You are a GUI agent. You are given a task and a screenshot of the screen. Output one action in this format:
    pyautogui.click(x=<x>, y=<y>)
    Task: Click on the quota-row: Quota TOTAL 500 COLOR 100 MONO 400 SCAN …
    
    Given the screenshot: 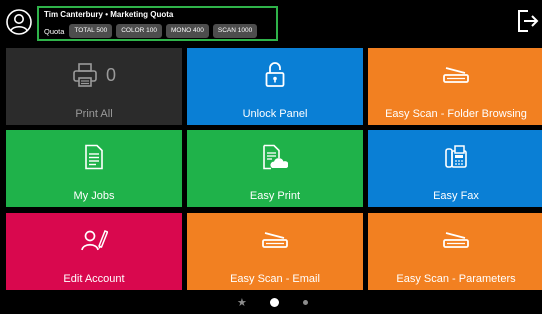 What is the action you would take?
    pyautogui.click(x=151, y=31)
    